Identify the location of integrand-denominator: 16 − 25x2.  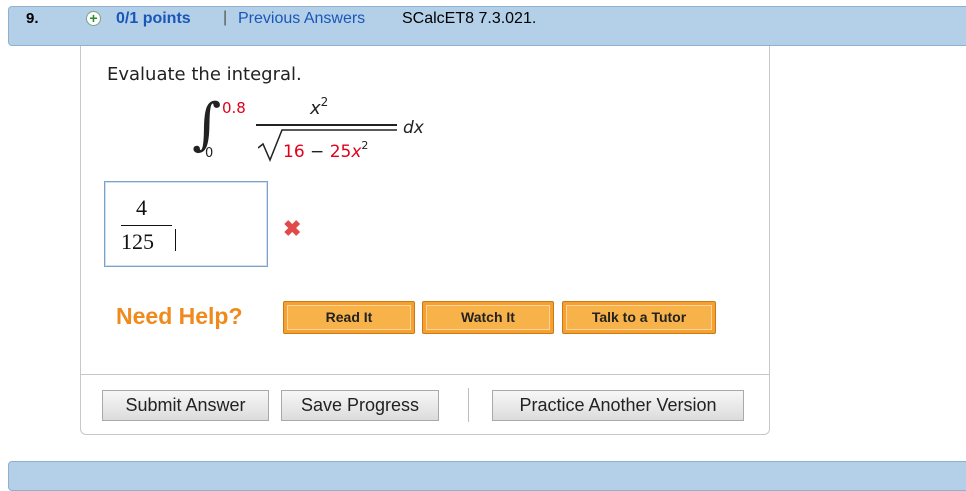
(326, 150).